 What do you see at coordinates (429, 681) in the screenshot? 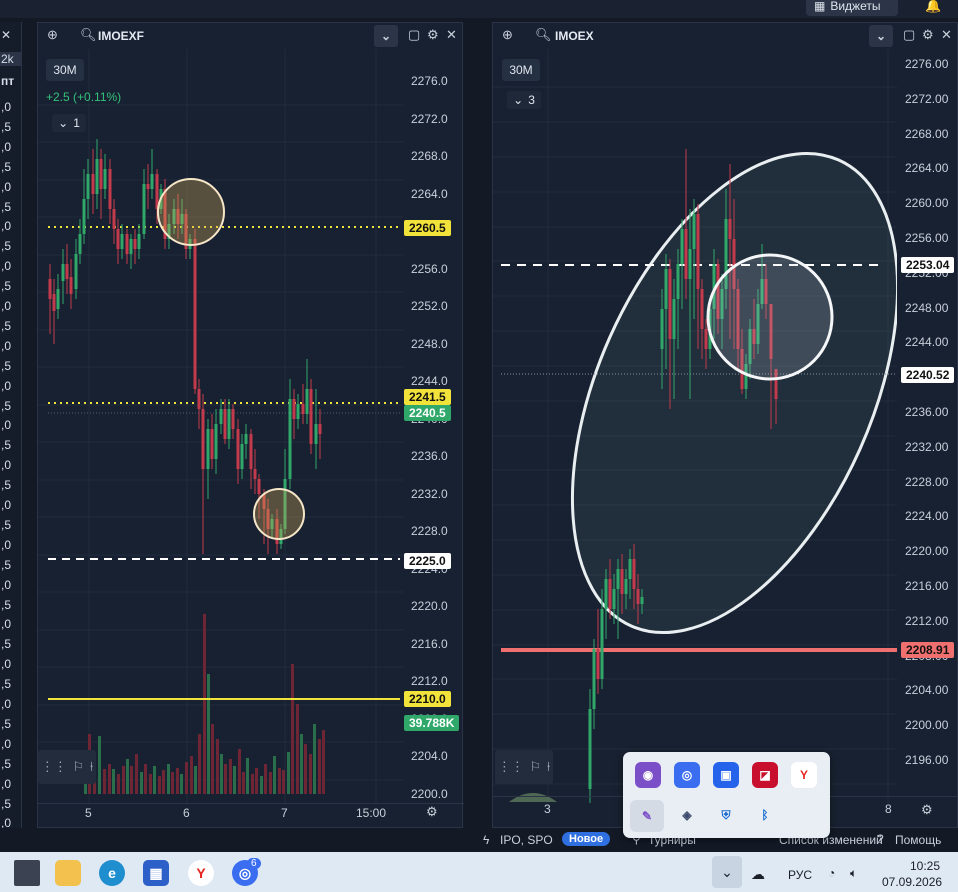
I see `price-axis-tick: 2212.0` at bounding box center [429, 681].